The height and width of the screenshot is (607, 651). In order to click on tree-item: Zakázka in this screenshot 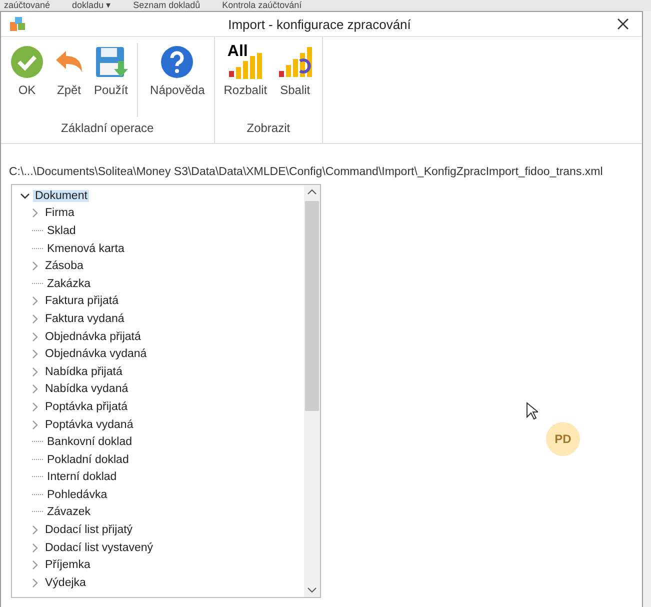, I will do `click(68, 284)`.